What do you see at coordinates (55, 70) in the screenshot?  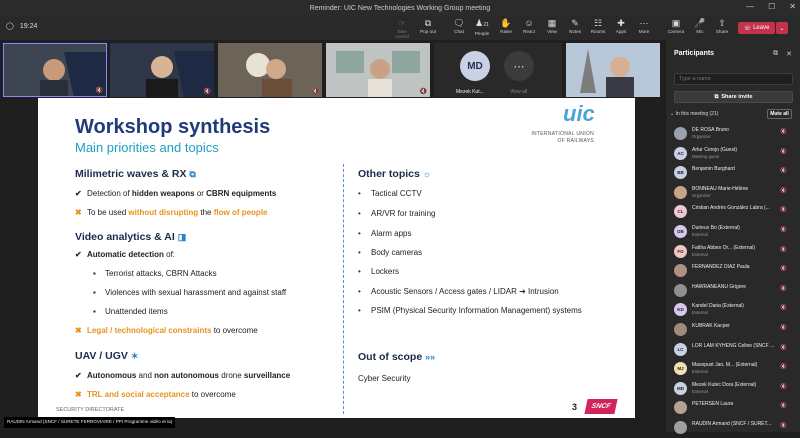 I see `video-tile-speaker: 🔇` at bounding box center [55, 70].